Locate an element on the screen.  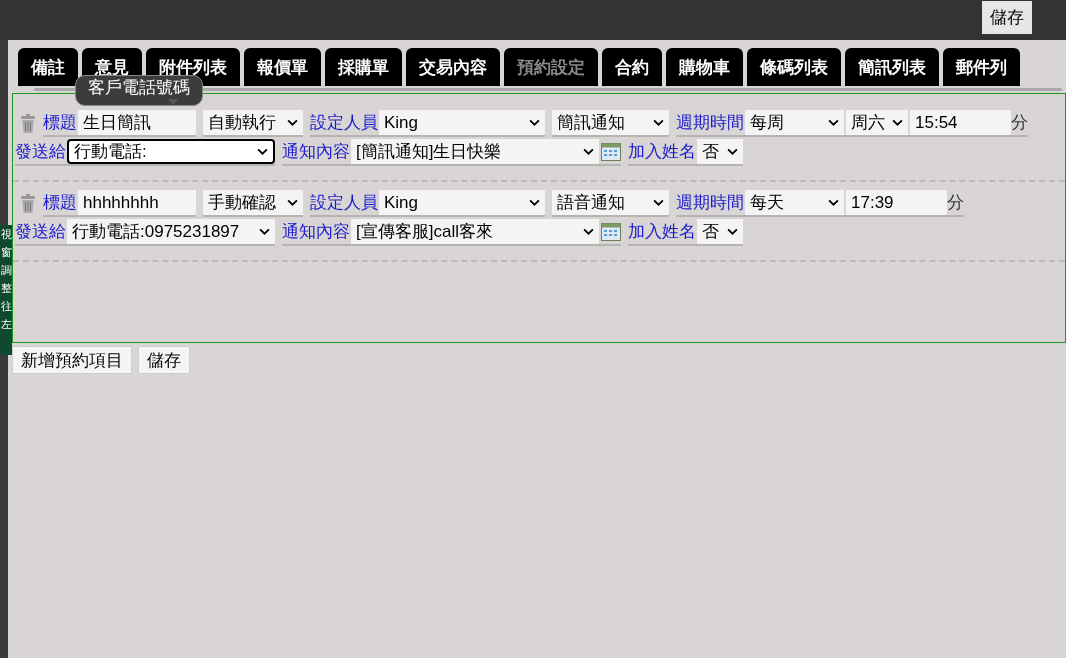
tooltip: 客戶電話號碼 is located at coordinates (139, 90).